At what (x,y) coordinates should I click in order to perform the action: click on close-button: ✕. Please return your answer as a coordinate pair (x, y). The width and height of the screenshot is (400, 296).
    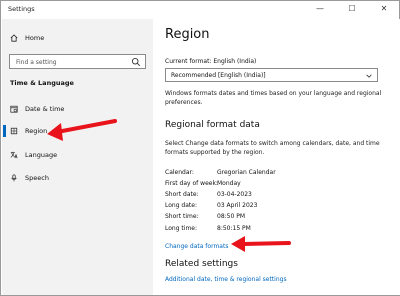
    Looking at the image, I should click on (384, 9).